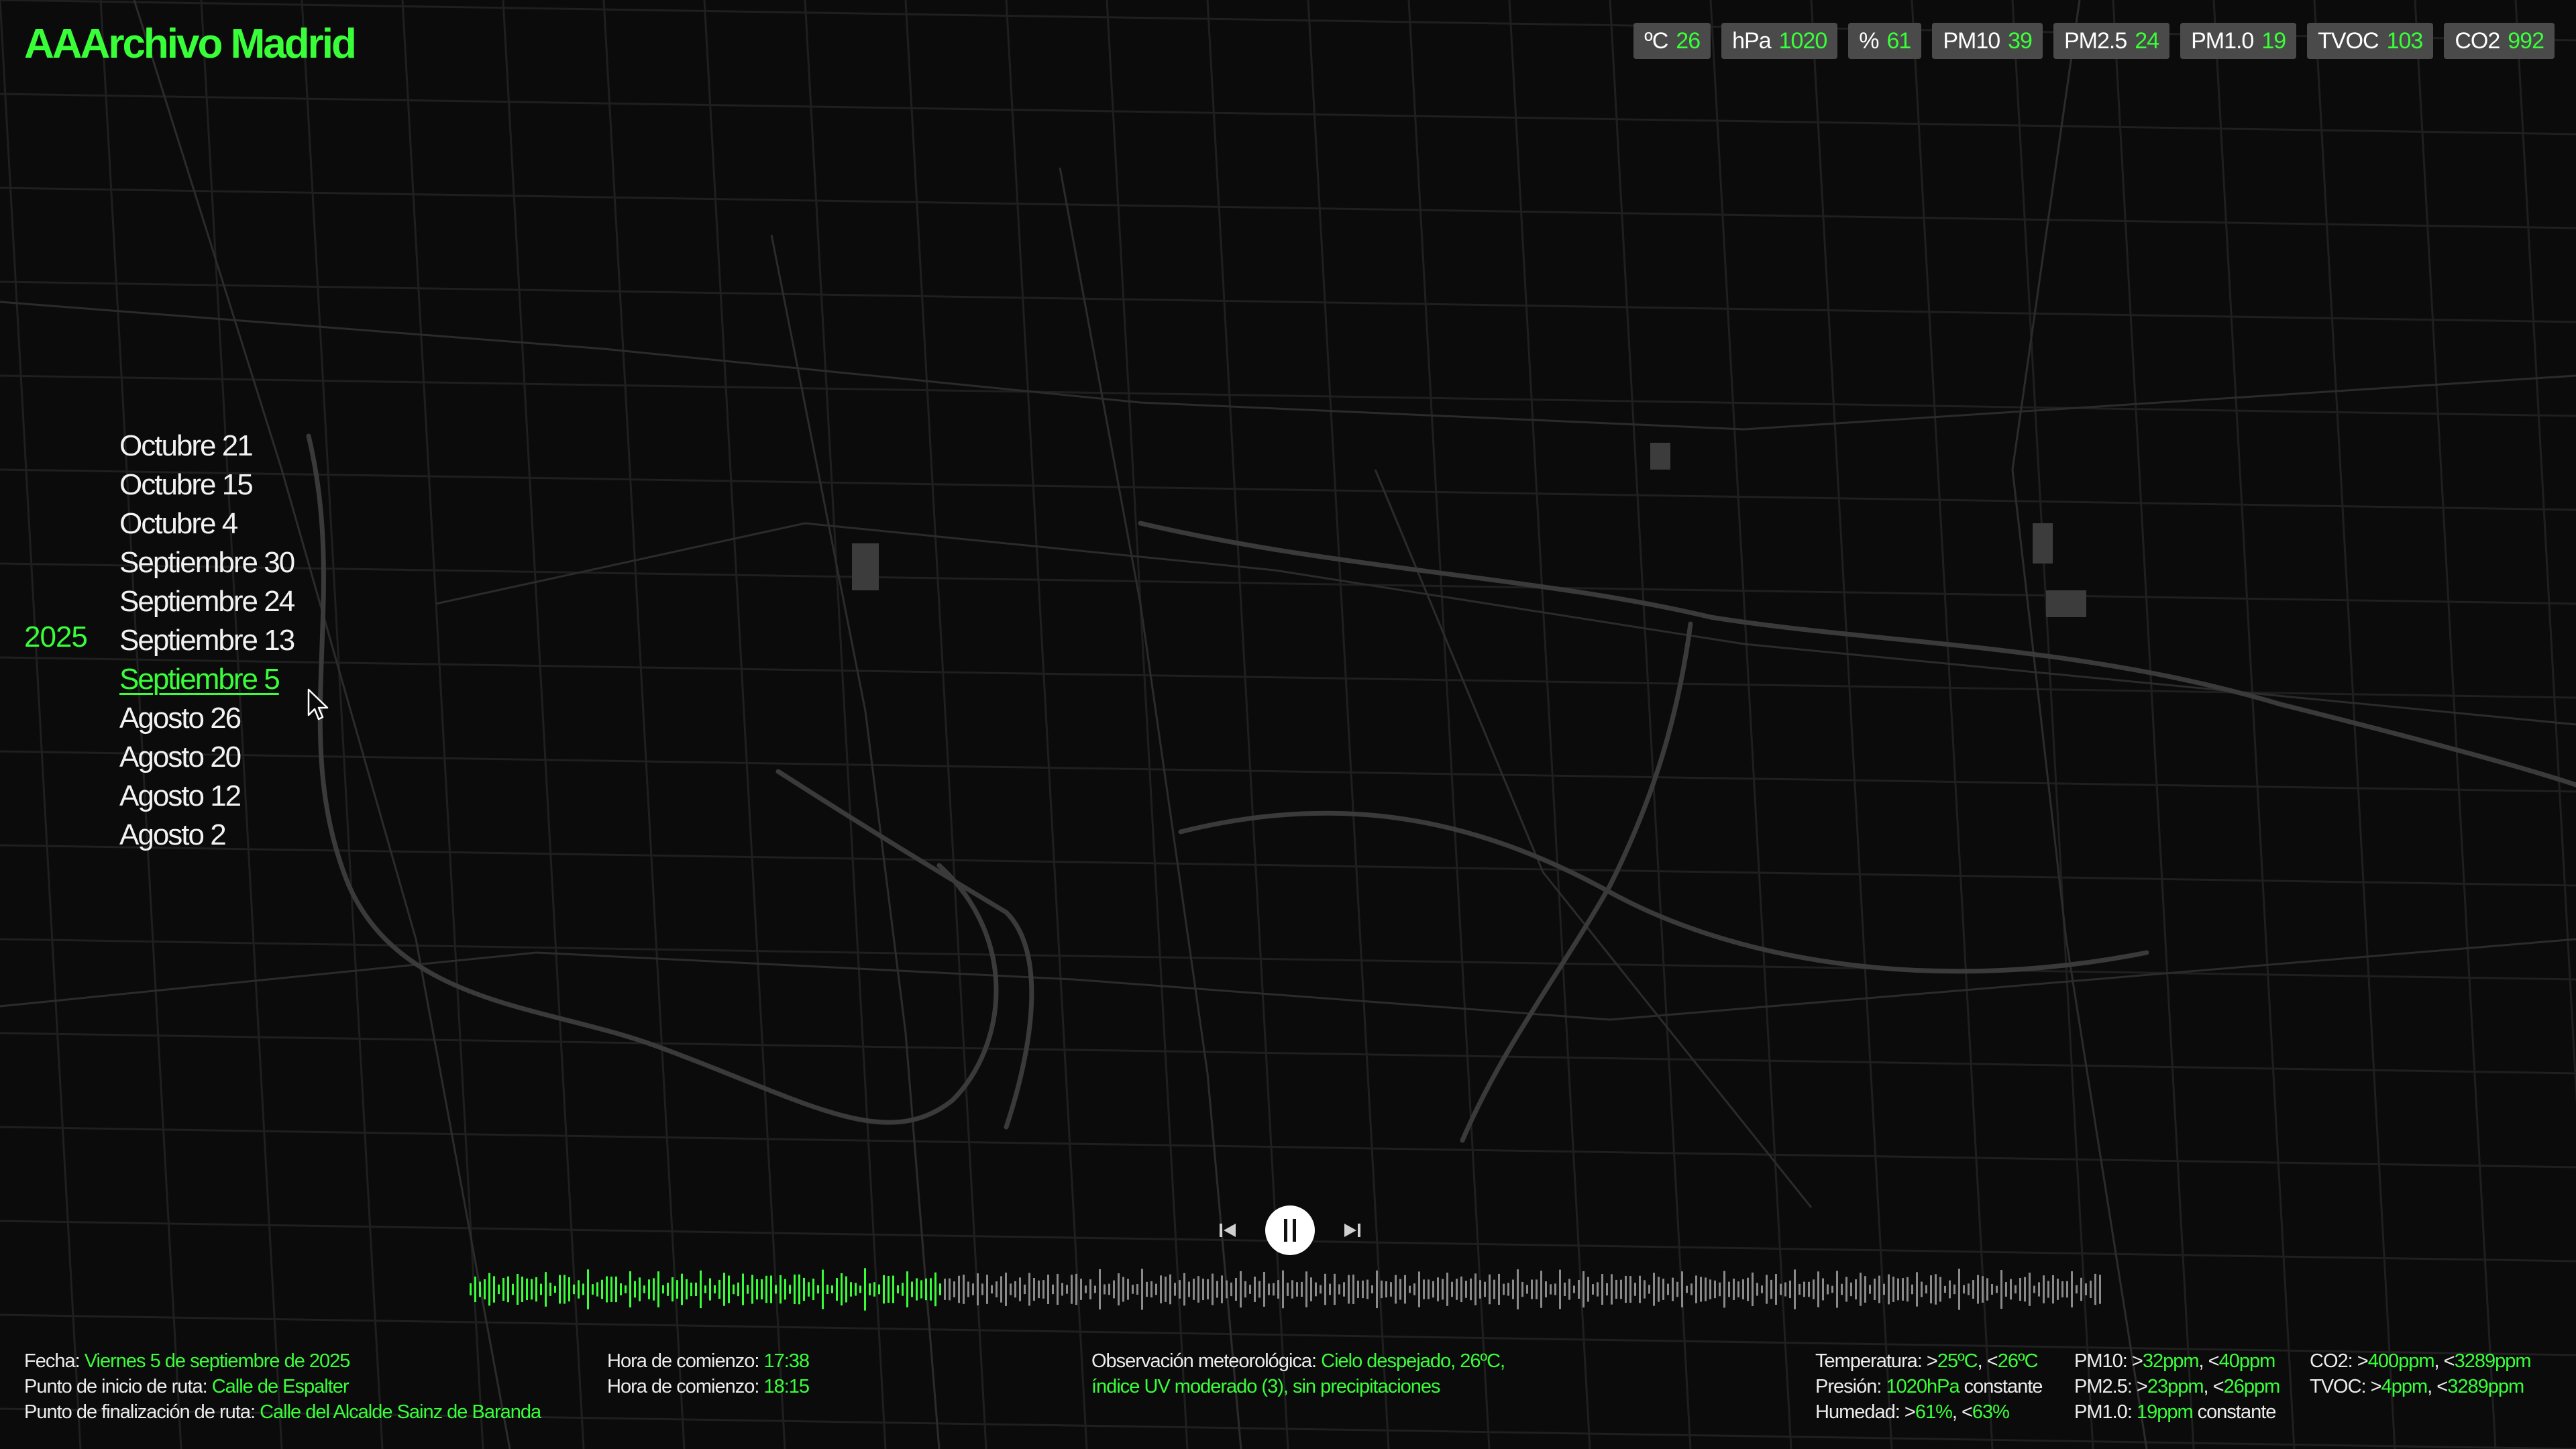 Image resolution: width=2576 pixels, height=1449 pixels. What do you see at coordinates (2238, 41) in the screenshot?
I see `sensor-pm1: PM1.0 19` at bounding box center [2238, 41].